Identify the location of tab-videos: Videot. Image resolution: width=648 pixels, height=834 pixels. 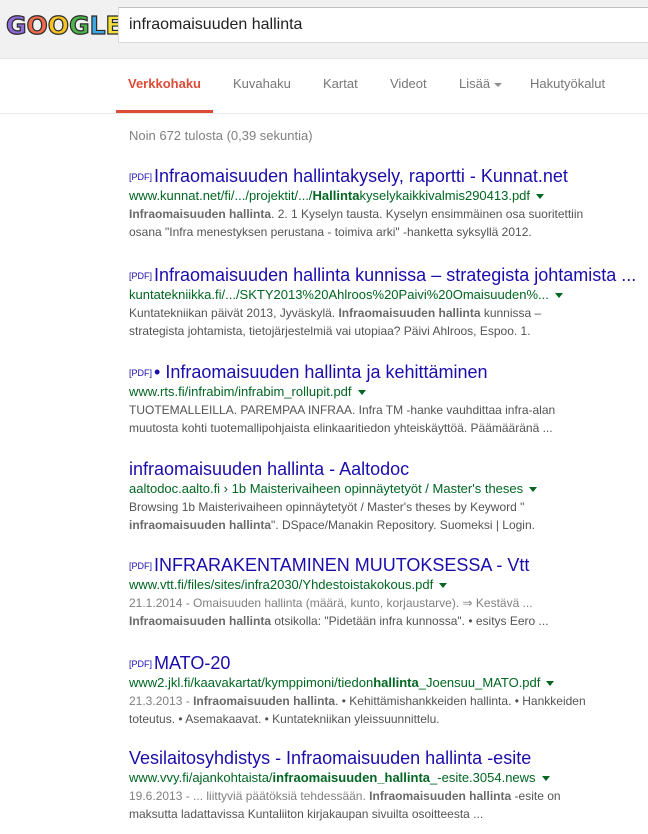
(408, 86).